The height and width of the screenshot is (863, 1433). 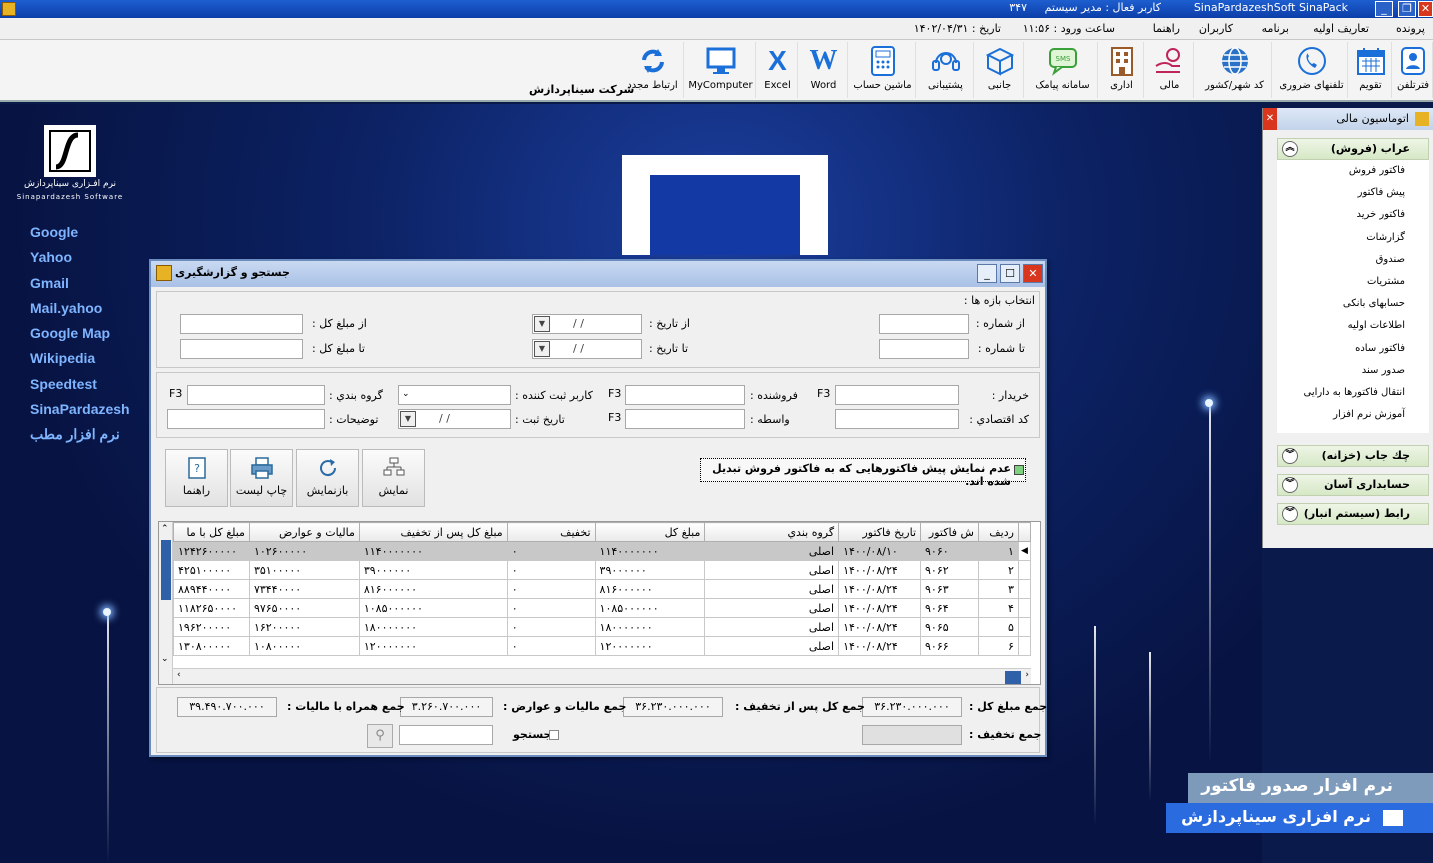 What do you see at coordinates (772, 532) in the screenshot?
I see `col-category: گروه بندي` at bounding box center [772, 532].